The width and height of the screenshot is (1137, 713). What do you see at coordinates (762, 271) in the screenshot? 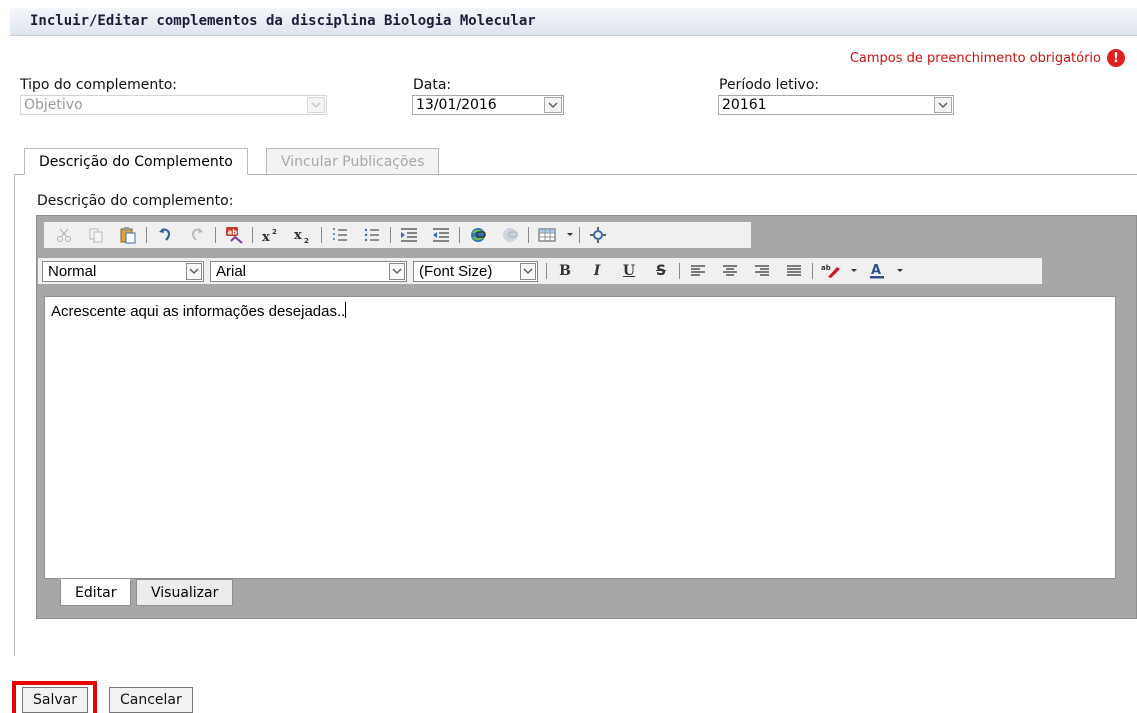
I see `align-right-icon` at bounding box center [762, 271].